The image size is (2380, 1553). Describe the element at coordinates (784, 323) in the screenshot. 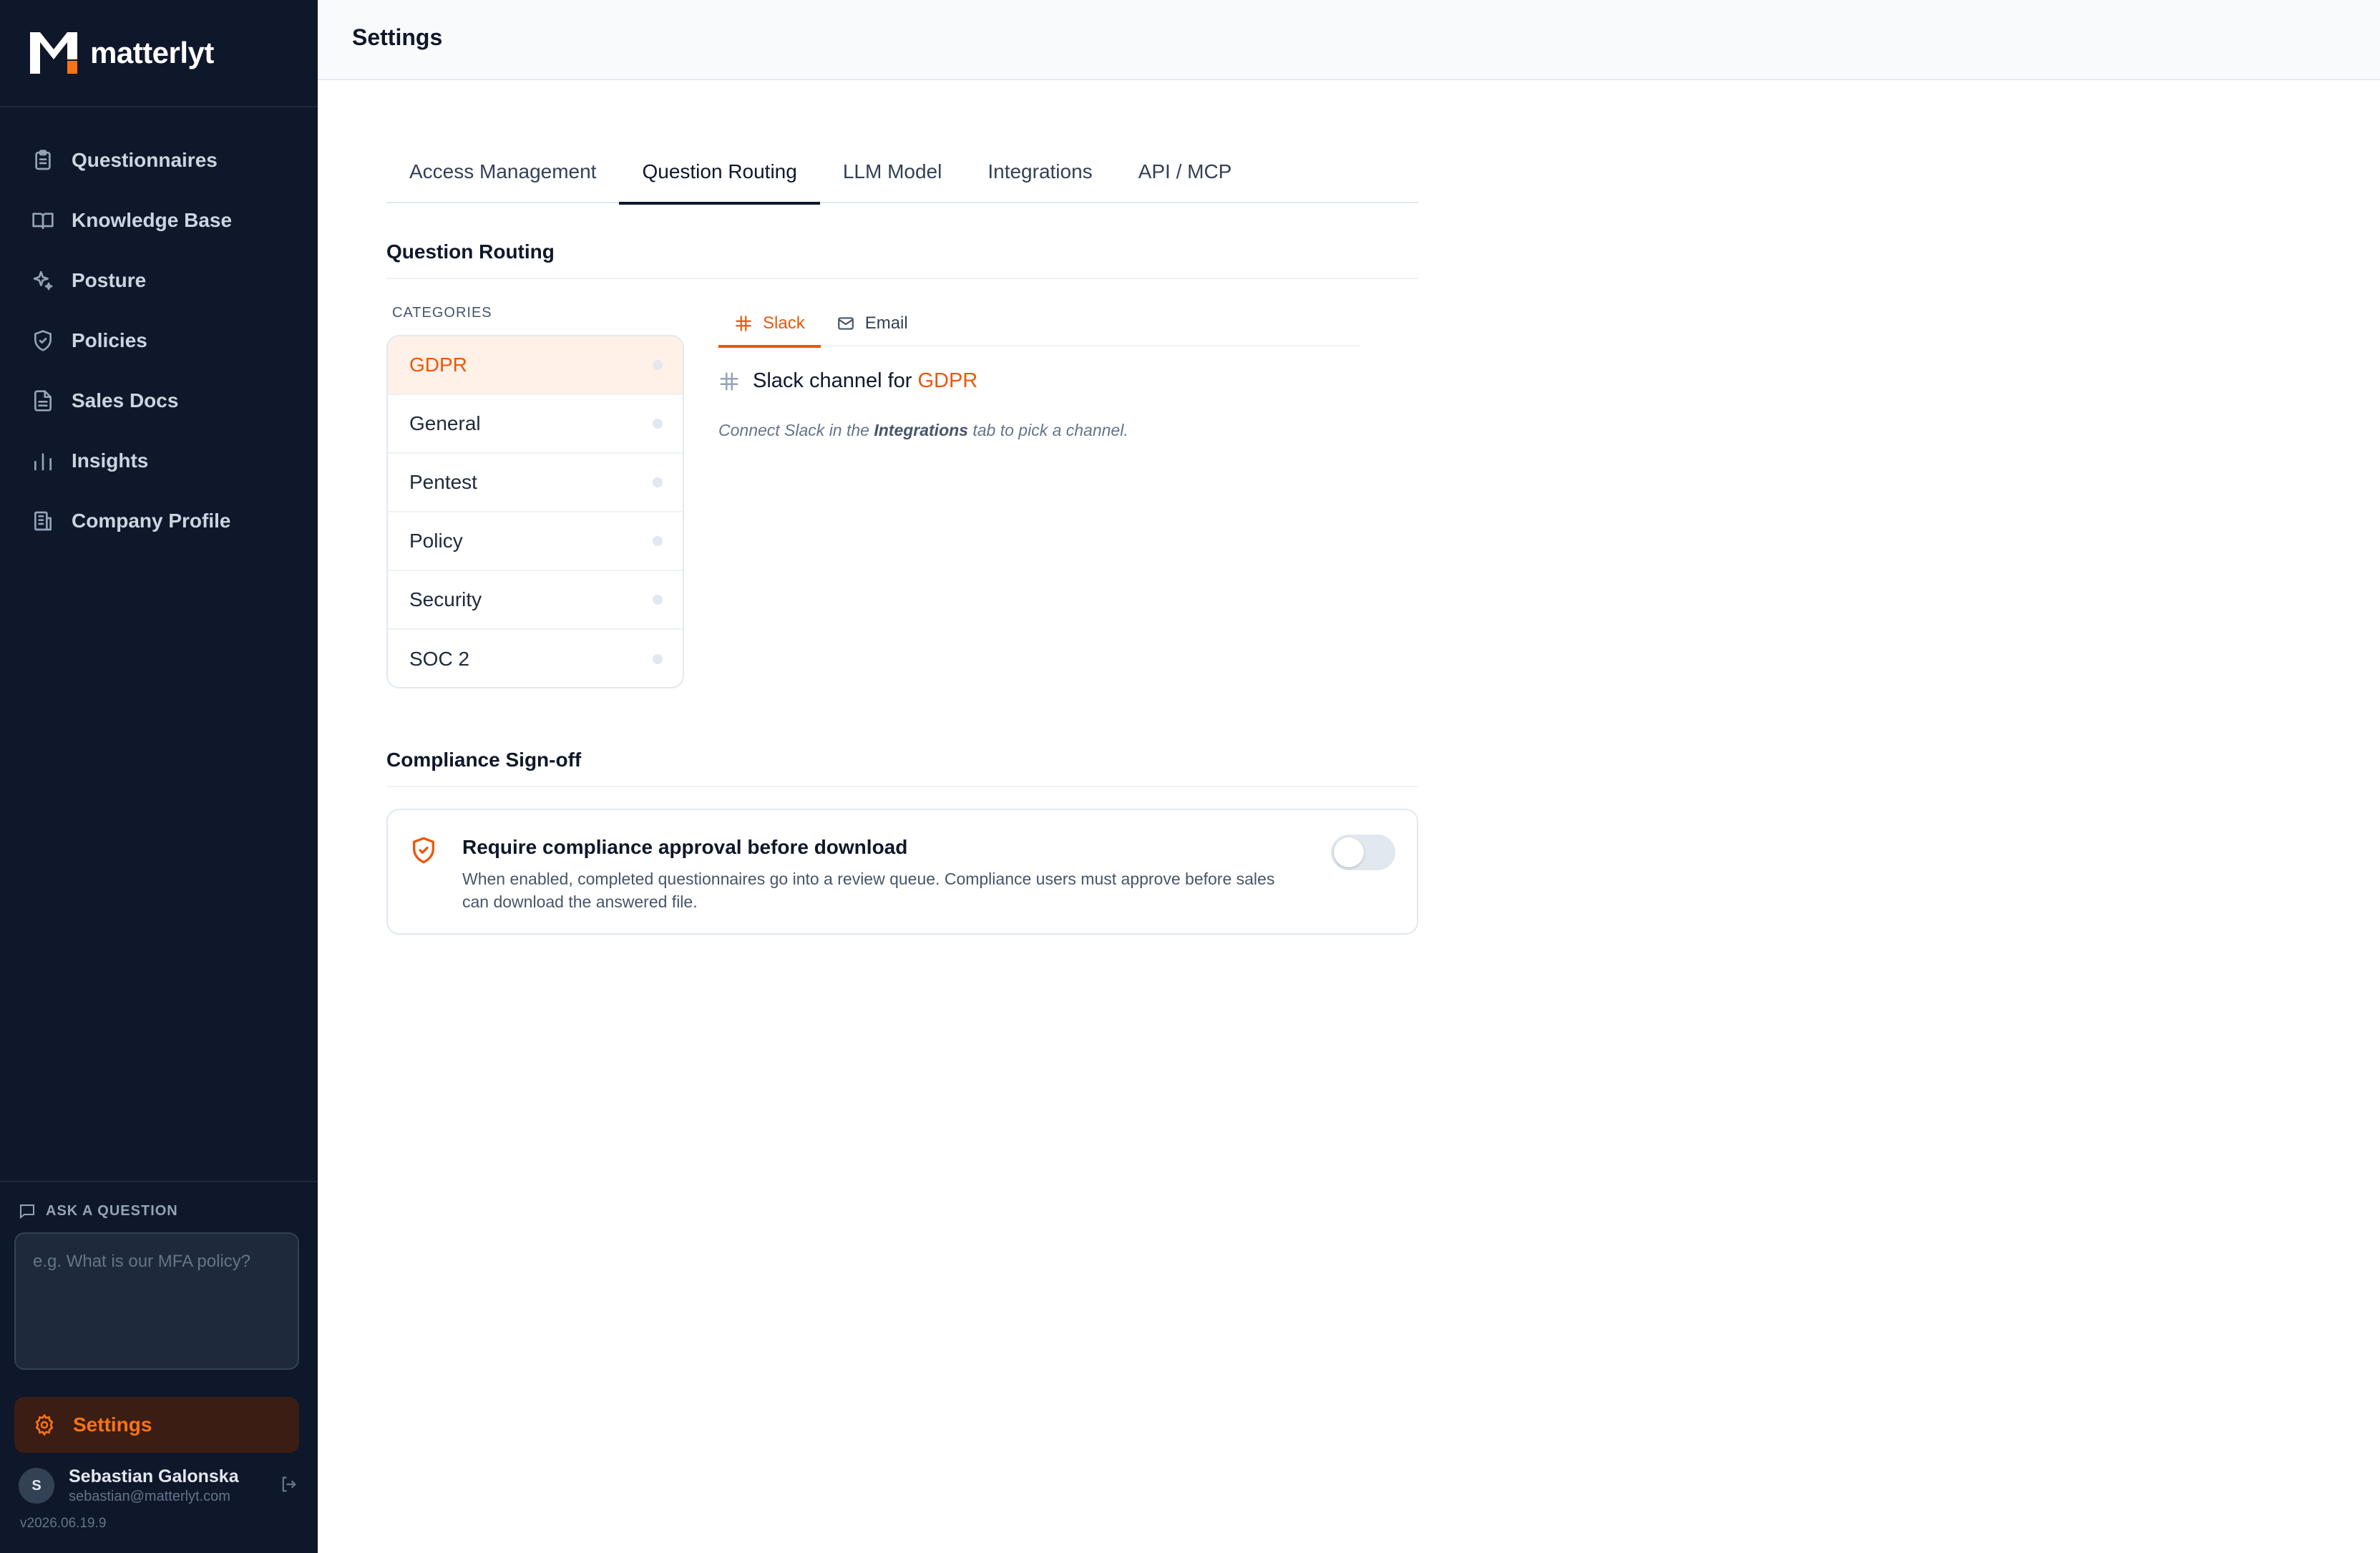

I see `tab-slack-label: Slack` at that location.